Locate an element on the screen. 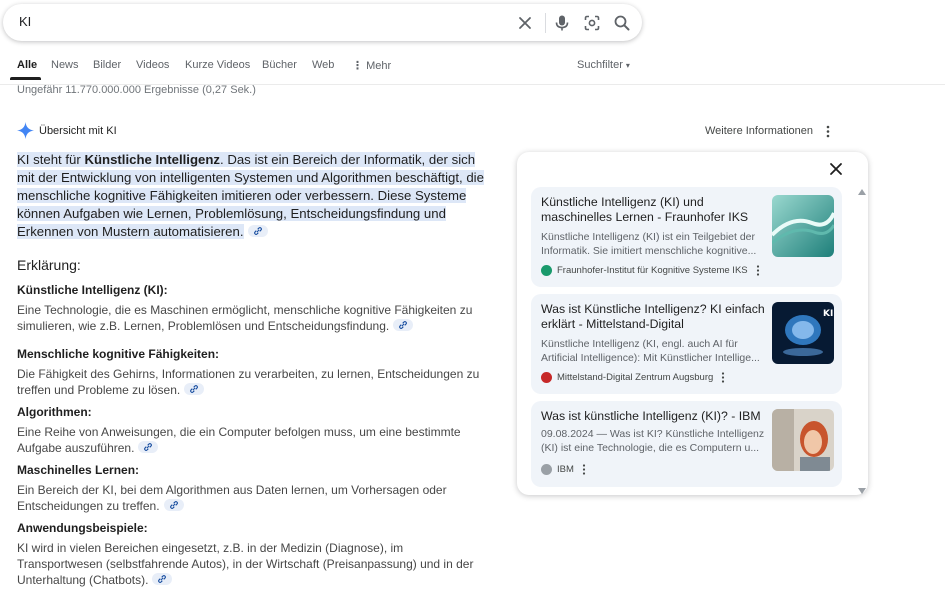  source-thumbnail: KI is located at coordinates (803, 333).